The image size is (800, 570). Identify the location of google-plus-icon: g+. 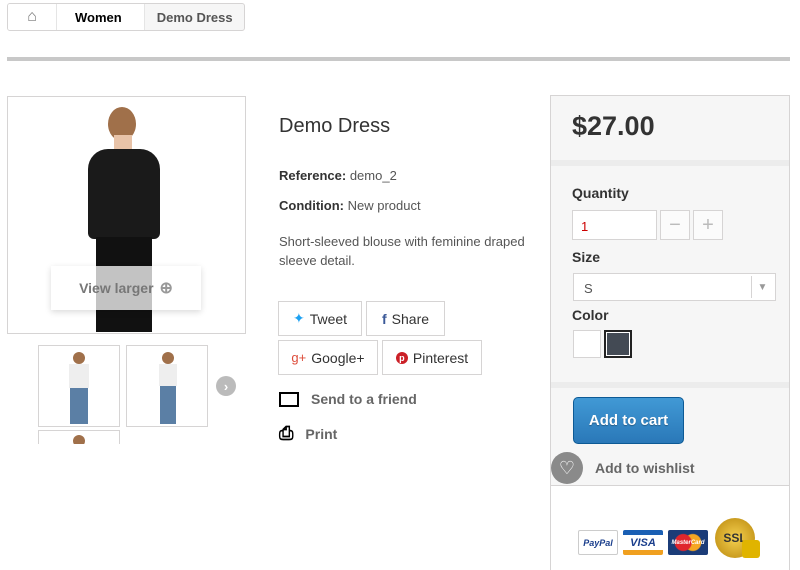
(299, 357).